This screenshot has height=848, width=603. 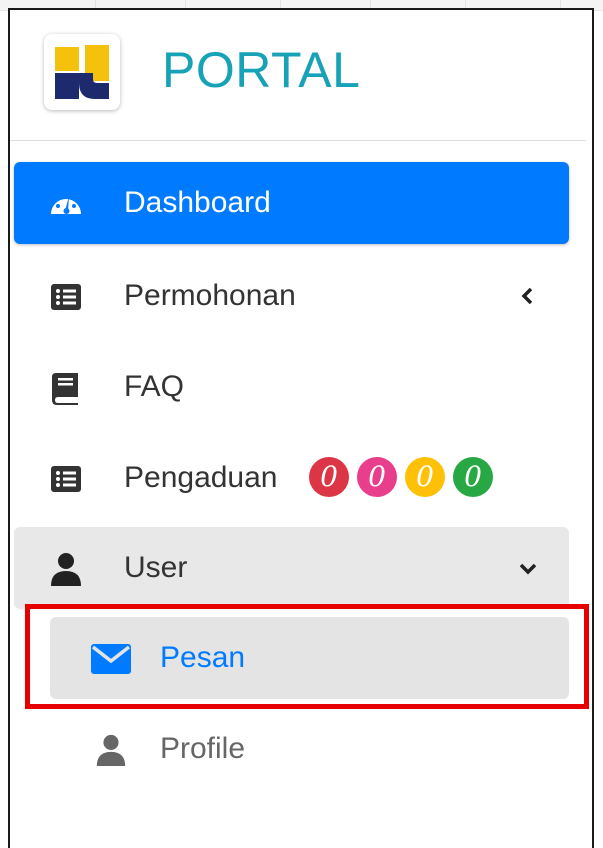 I want to click on pengaduan-badges: 0000, so click(x=405, y=478).